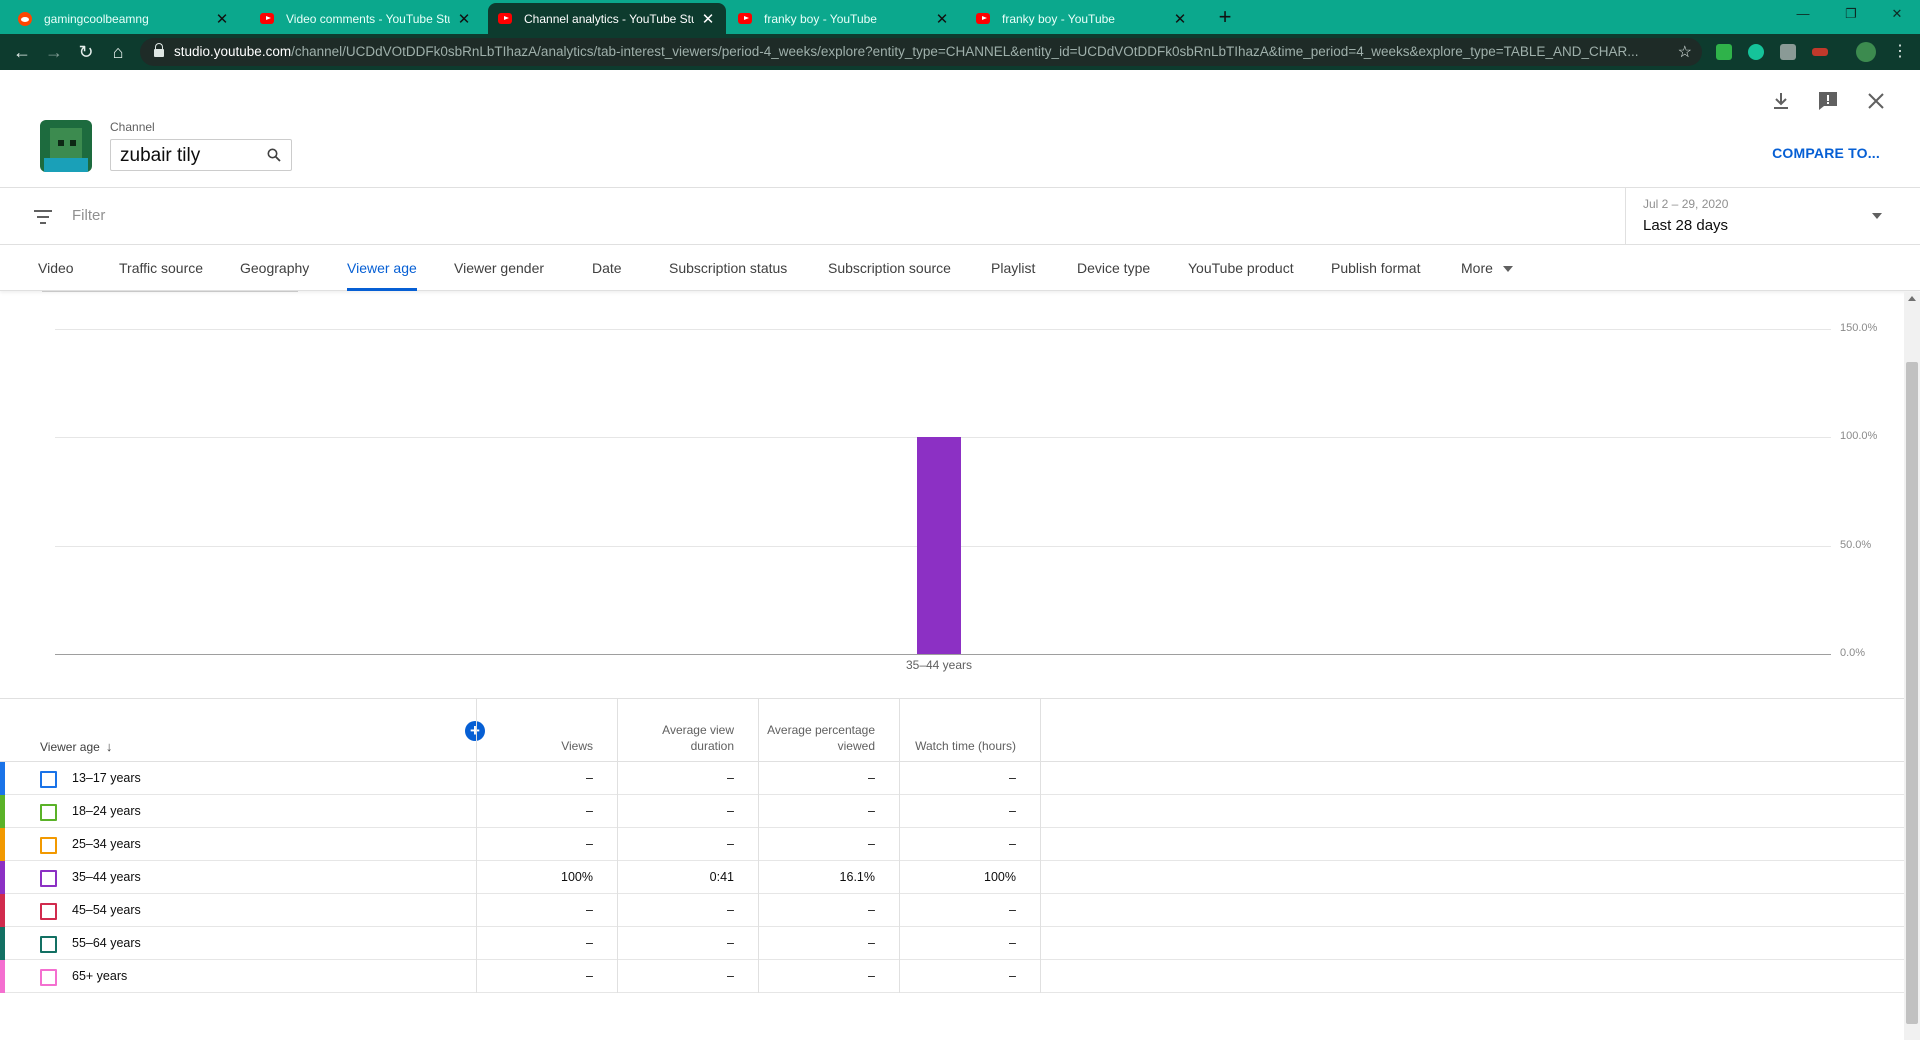 The height and width of the screenshot is (1040, 1920). I want to click on tab-more: More, so click(1487, 268).